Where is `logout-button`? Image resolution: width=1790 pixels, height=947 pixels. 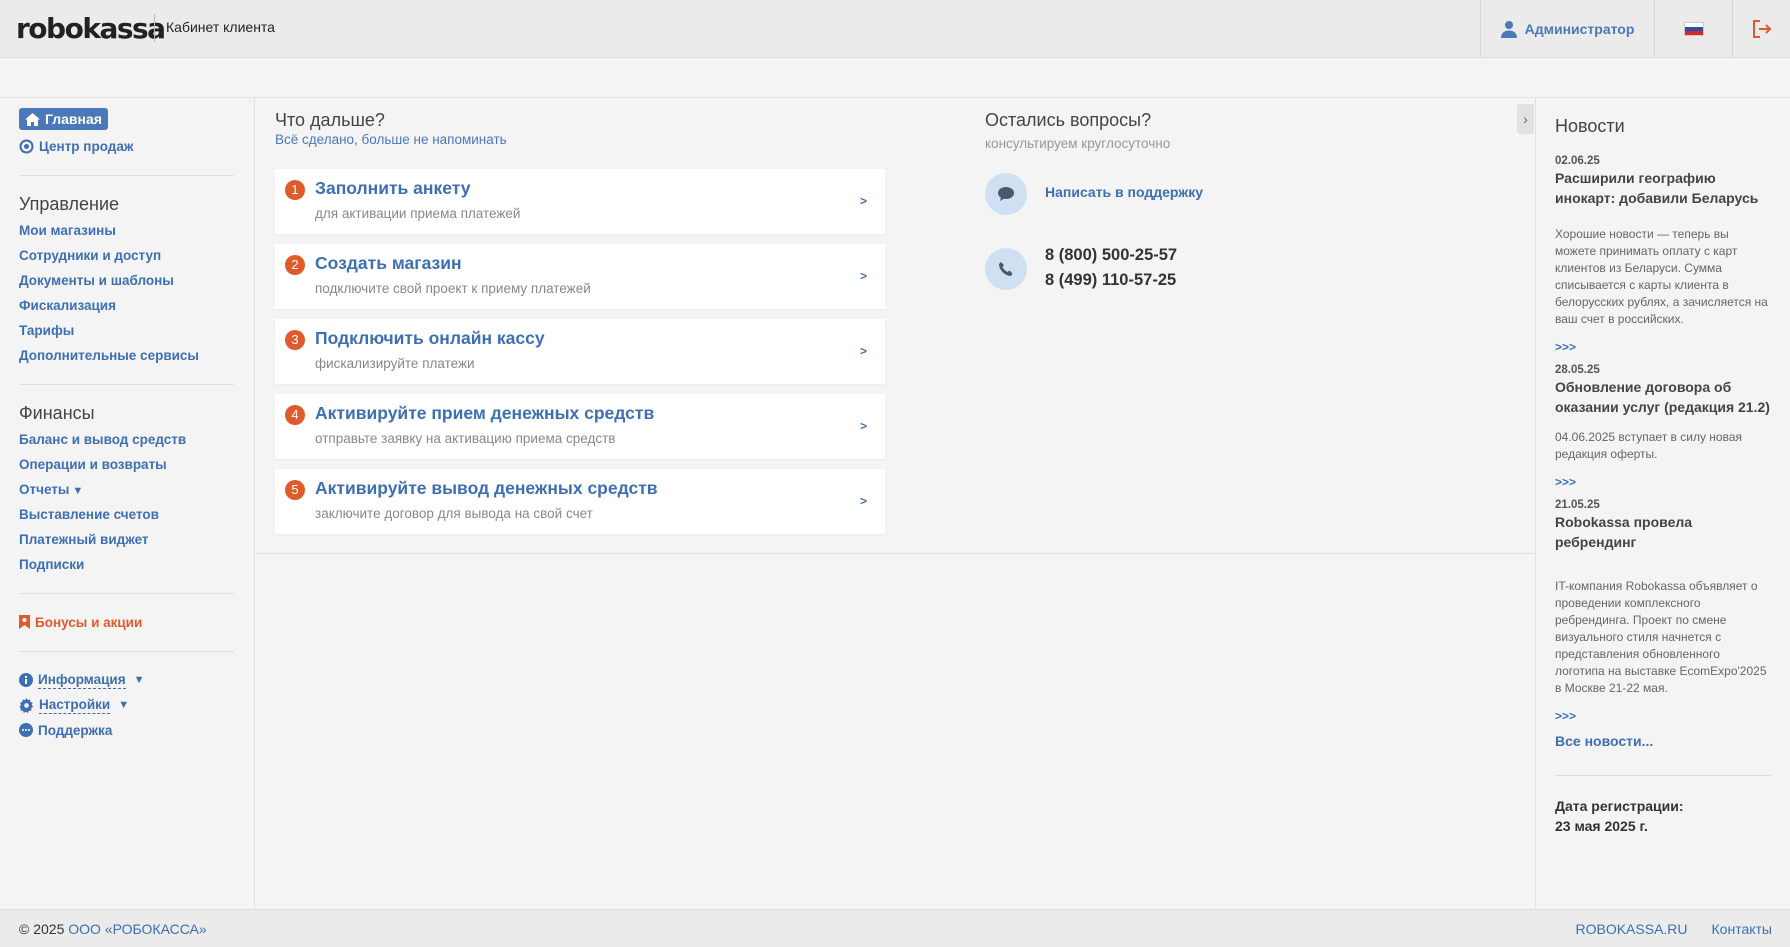
logout-button is located at coordinates (1761, 29).